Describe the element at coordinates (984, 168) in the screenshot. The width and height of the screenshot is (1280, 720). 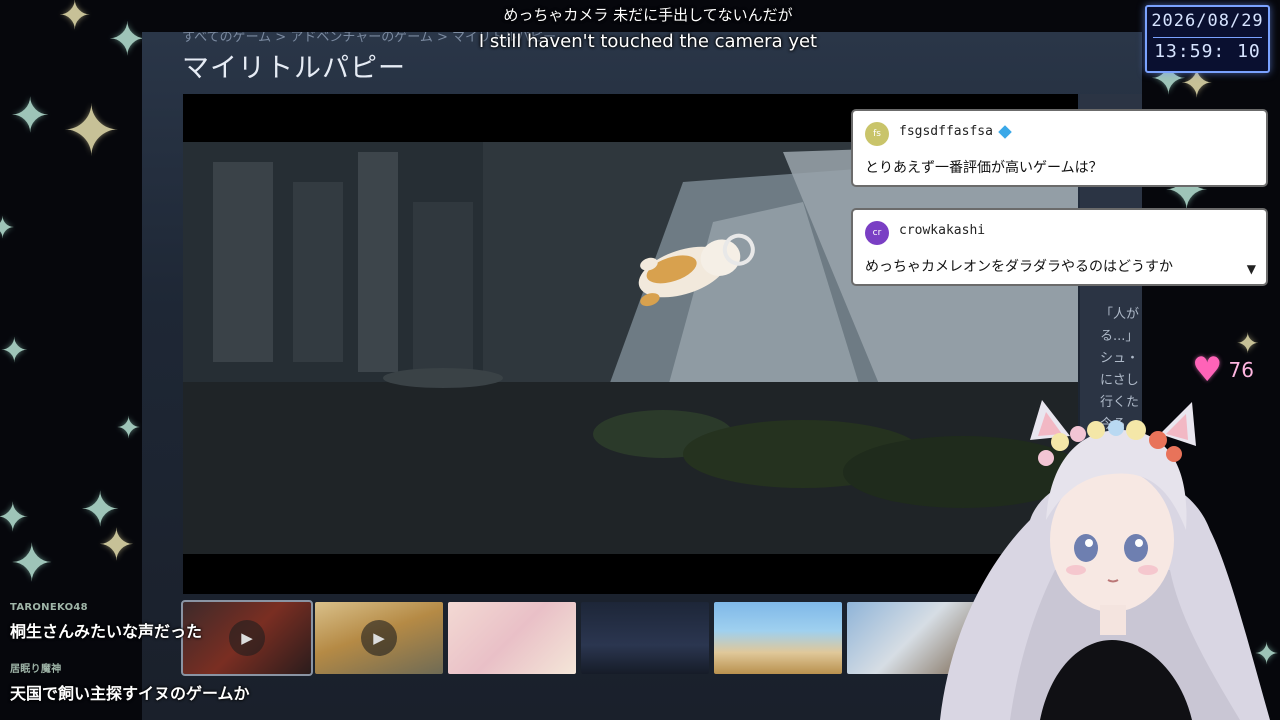
I see `chat-message-text: とりあえず一番評価が高いゲームは？` at that location.